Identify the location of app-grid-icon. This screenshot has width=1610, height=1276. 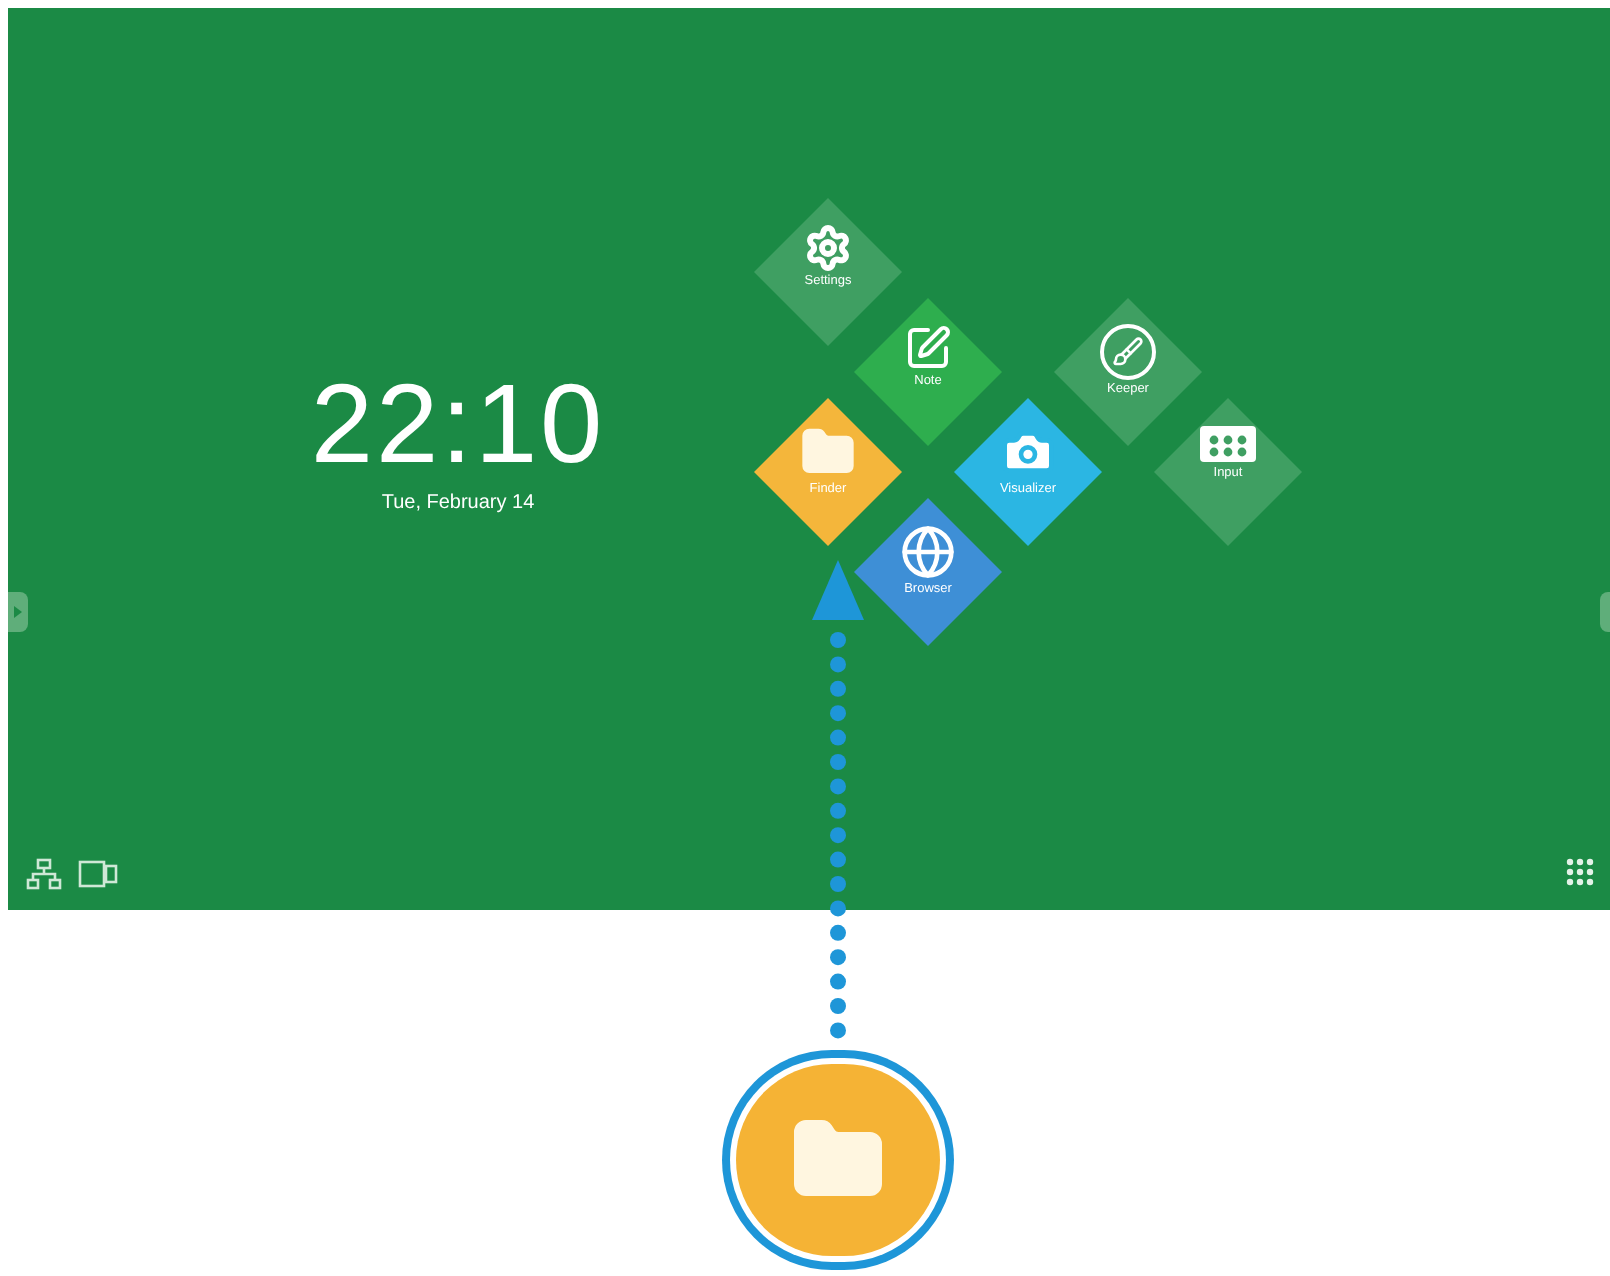
(1580, 872).